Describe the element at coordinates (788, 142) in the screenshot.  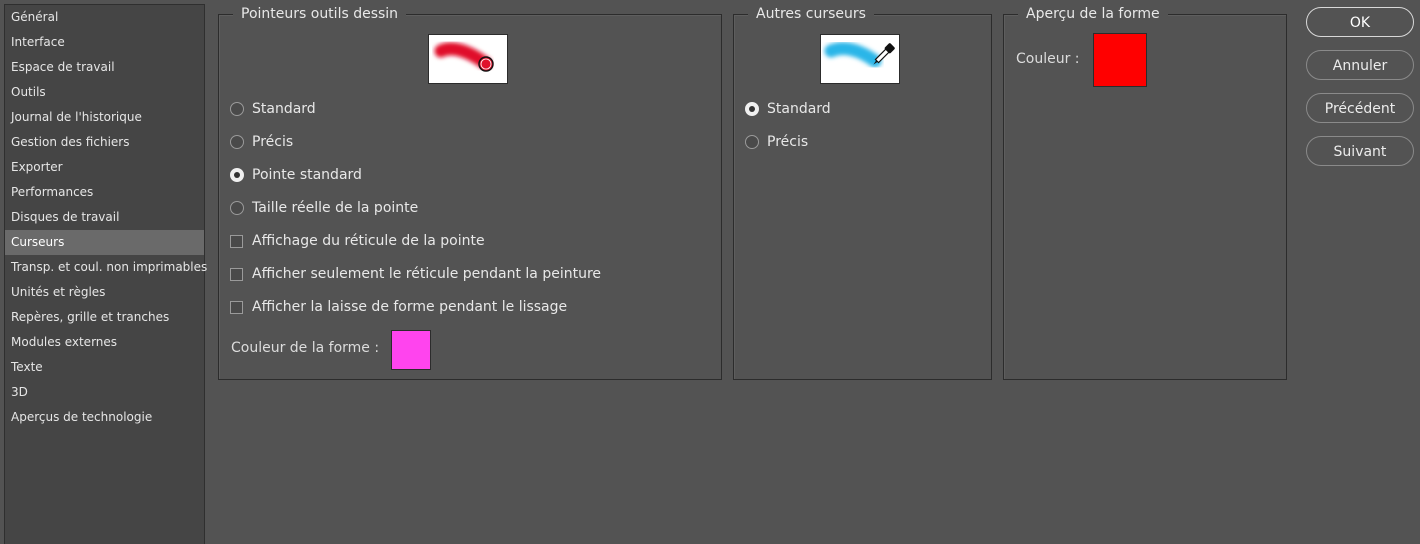
I see `radio-other-precise-label: Précis` at that location.